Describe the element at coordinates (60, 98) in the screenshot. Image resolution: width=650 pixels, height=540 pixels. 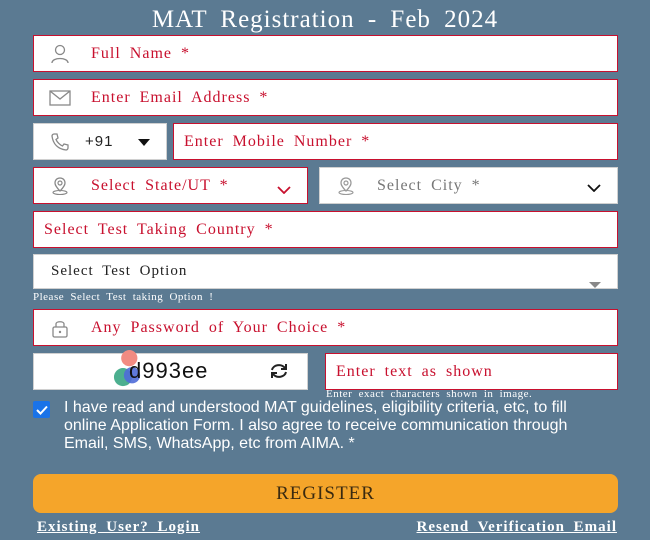
I see `mail-icon` at that location.